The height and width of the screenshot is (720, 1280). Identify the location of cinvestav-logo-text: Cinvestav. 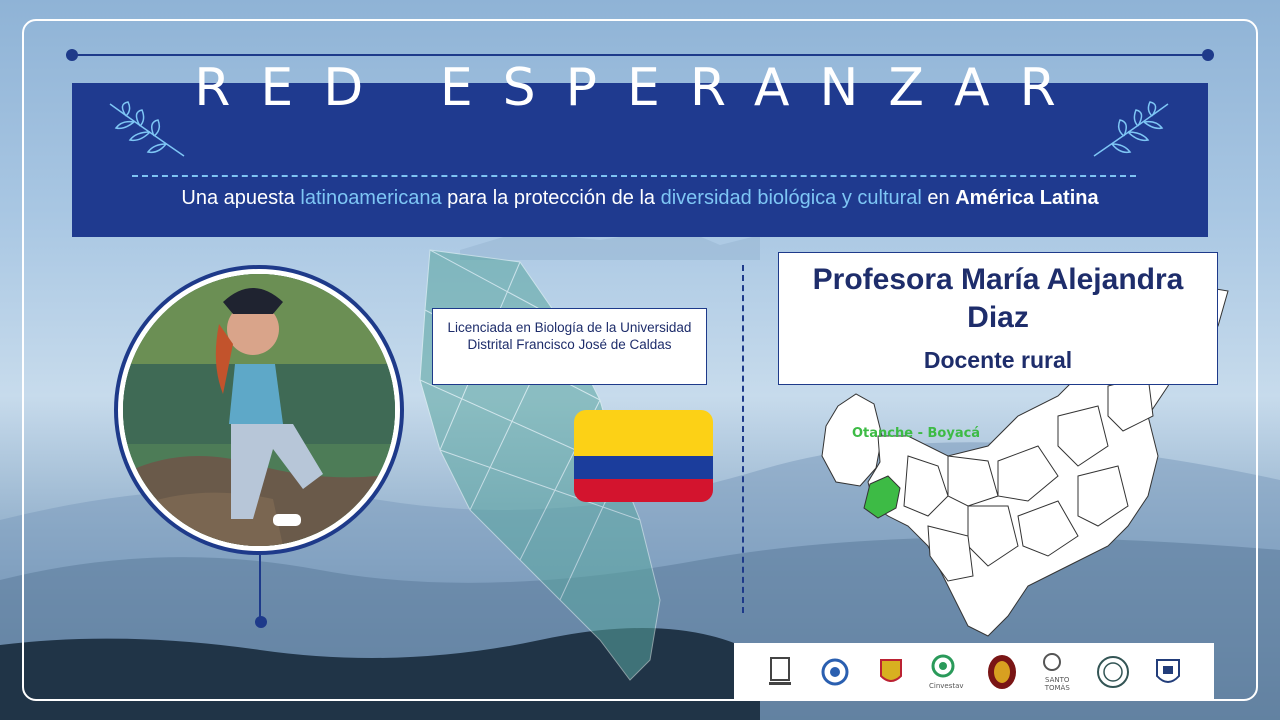
(946, 686).